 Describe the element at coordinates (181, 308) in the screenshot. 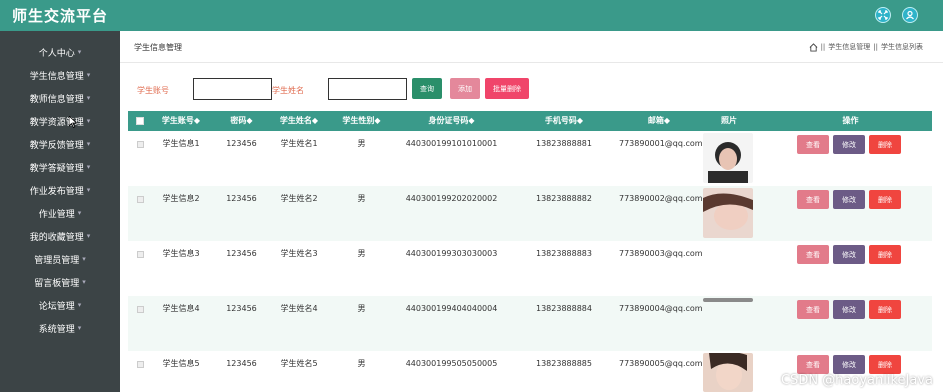

I see `cell-account: 学生信息4` at that location.